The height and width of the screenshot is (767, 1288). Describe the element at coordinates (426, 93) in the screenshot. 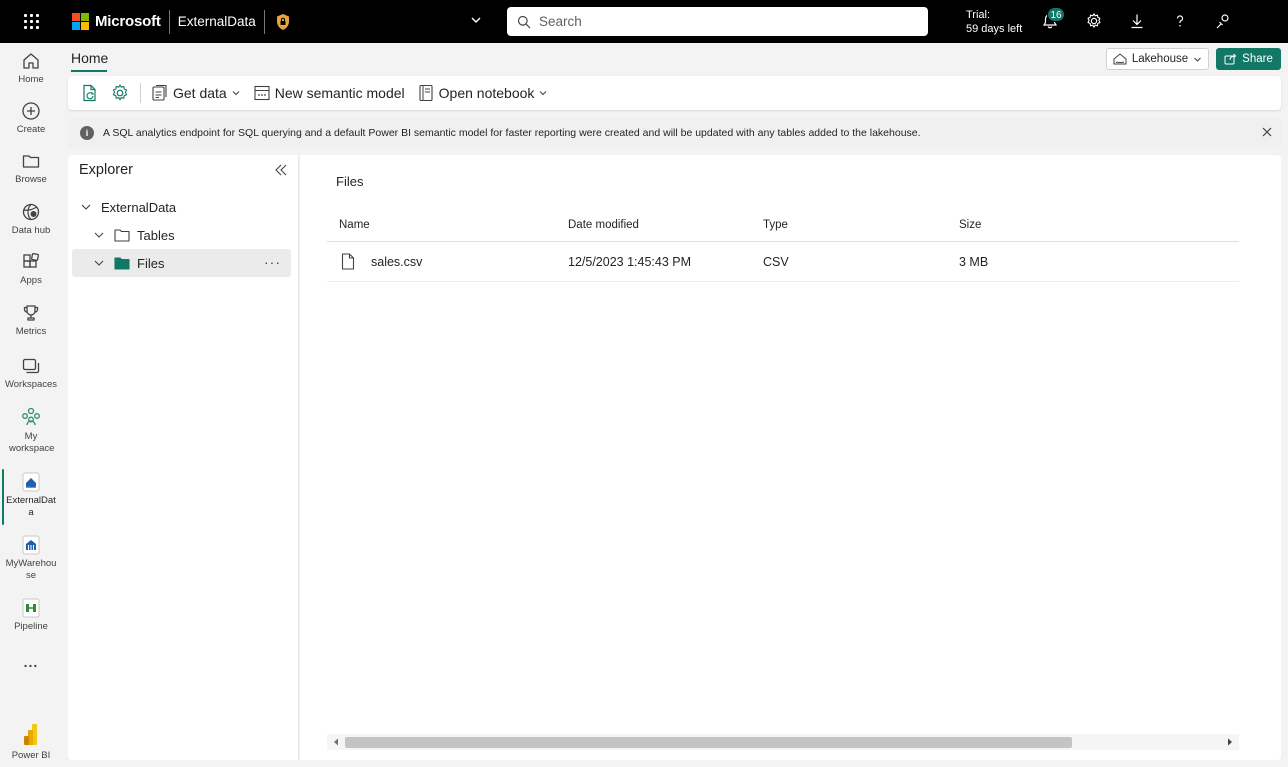

I see `notebook-icon` at that location.